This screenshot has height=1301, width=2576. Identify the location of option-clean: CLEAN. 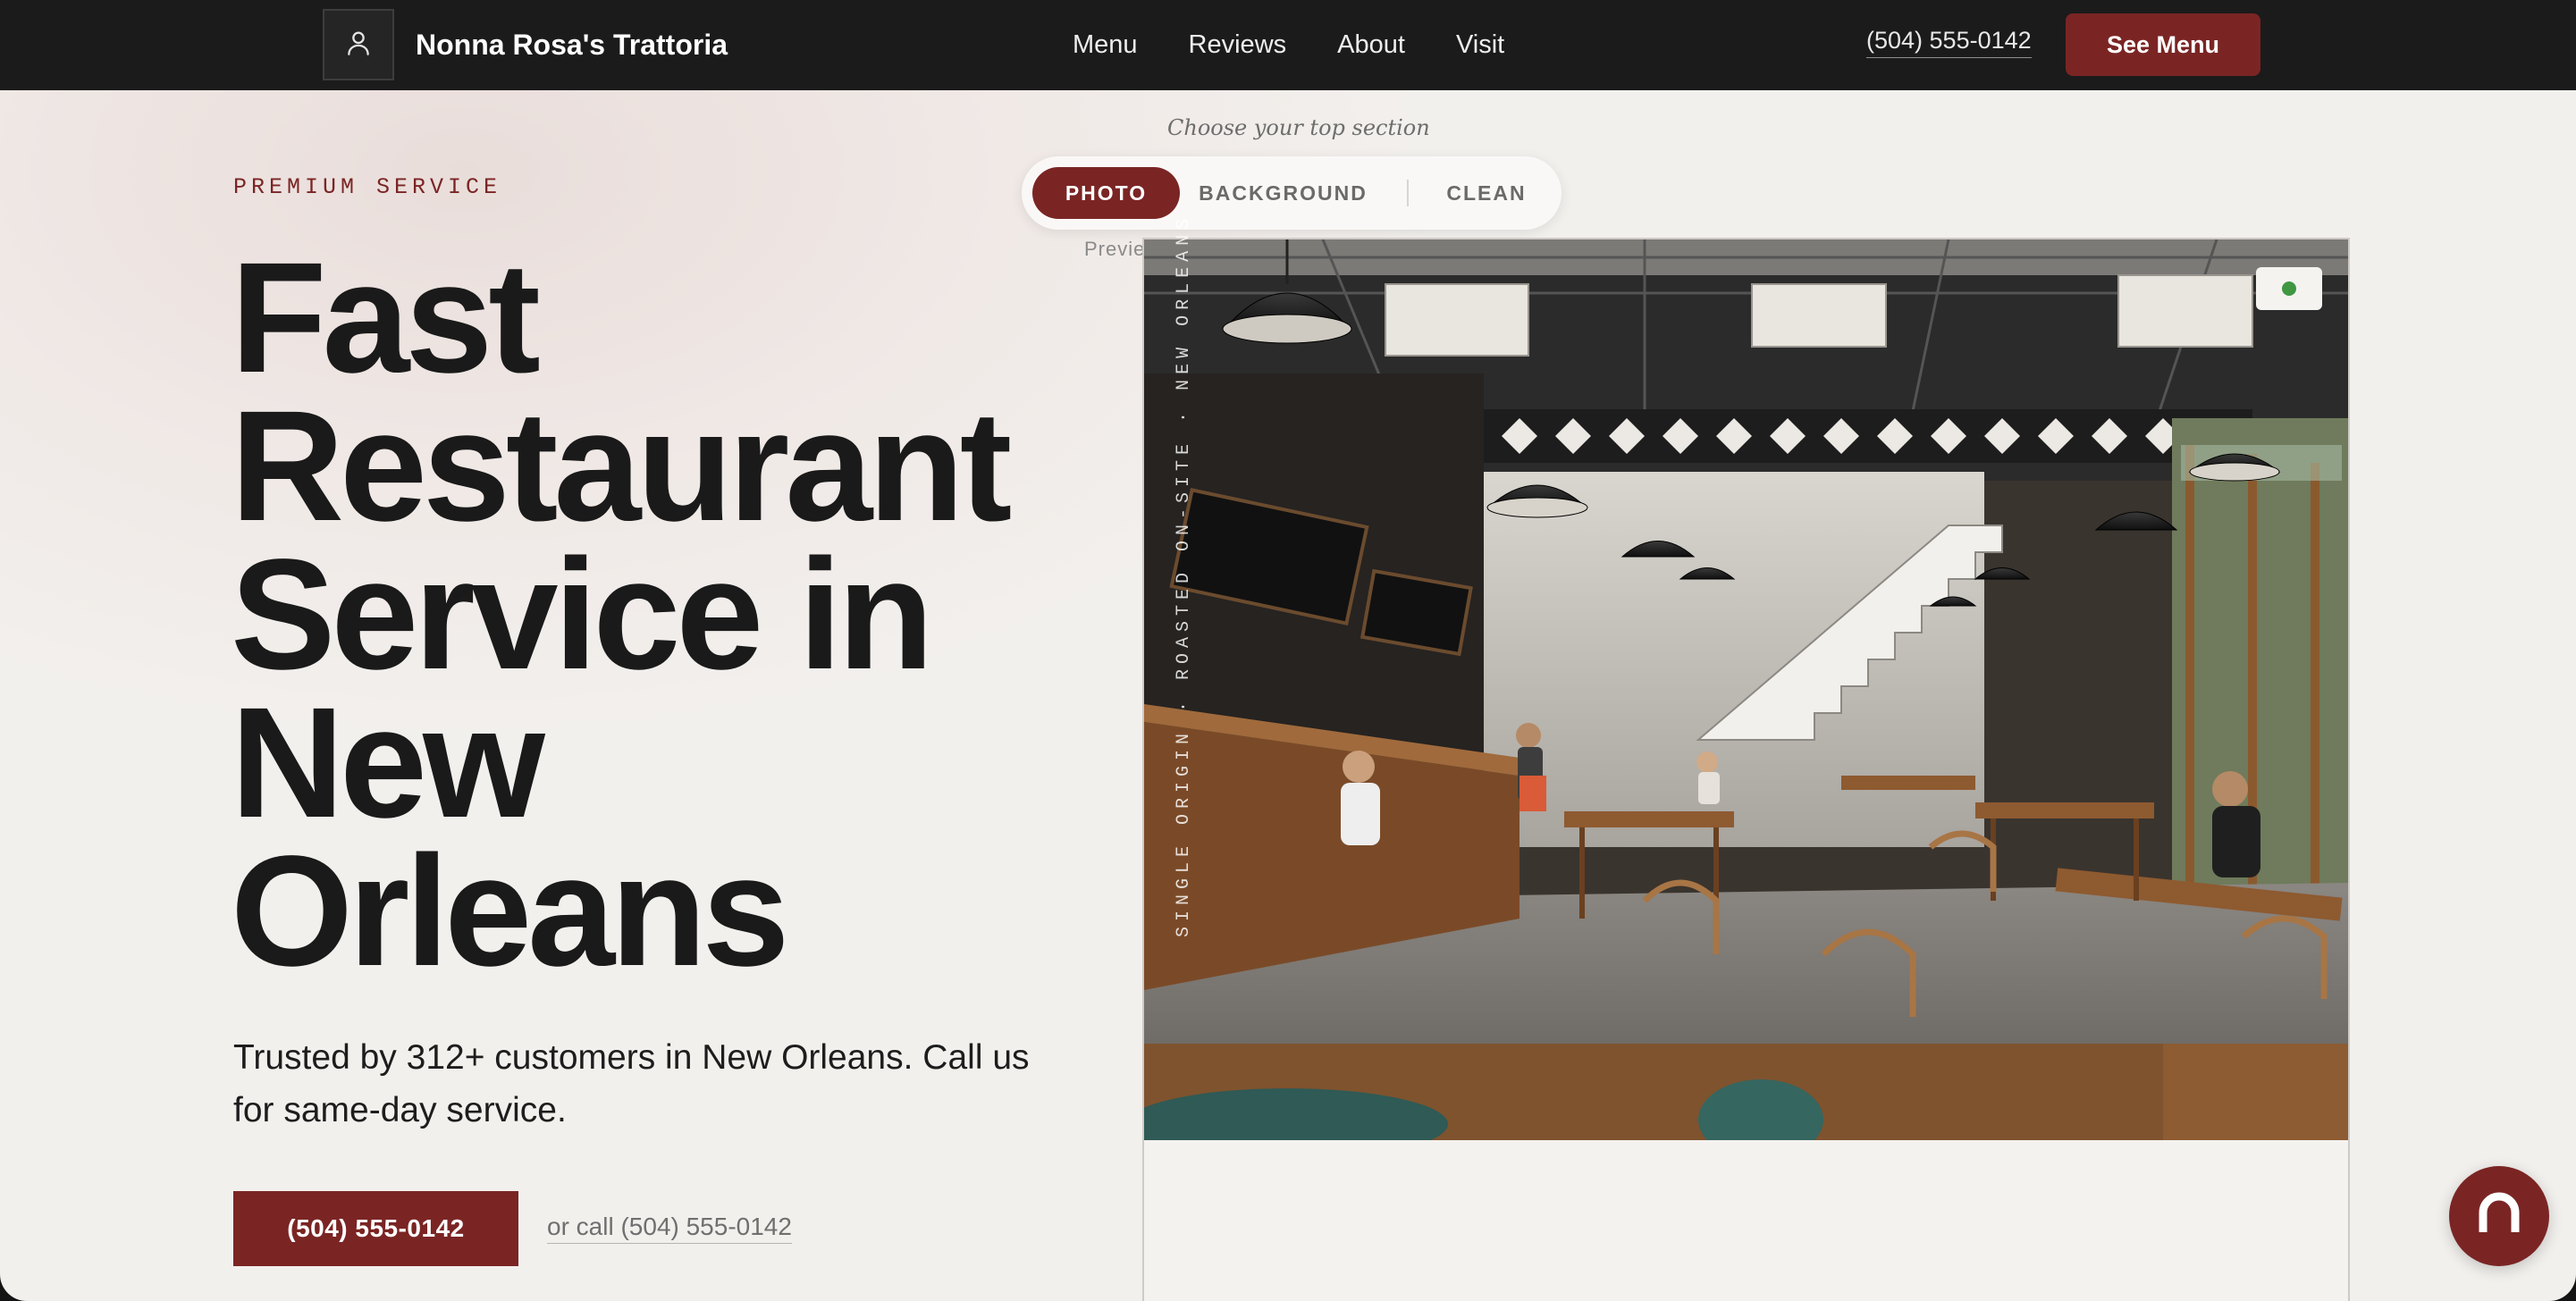
(1487, 193).